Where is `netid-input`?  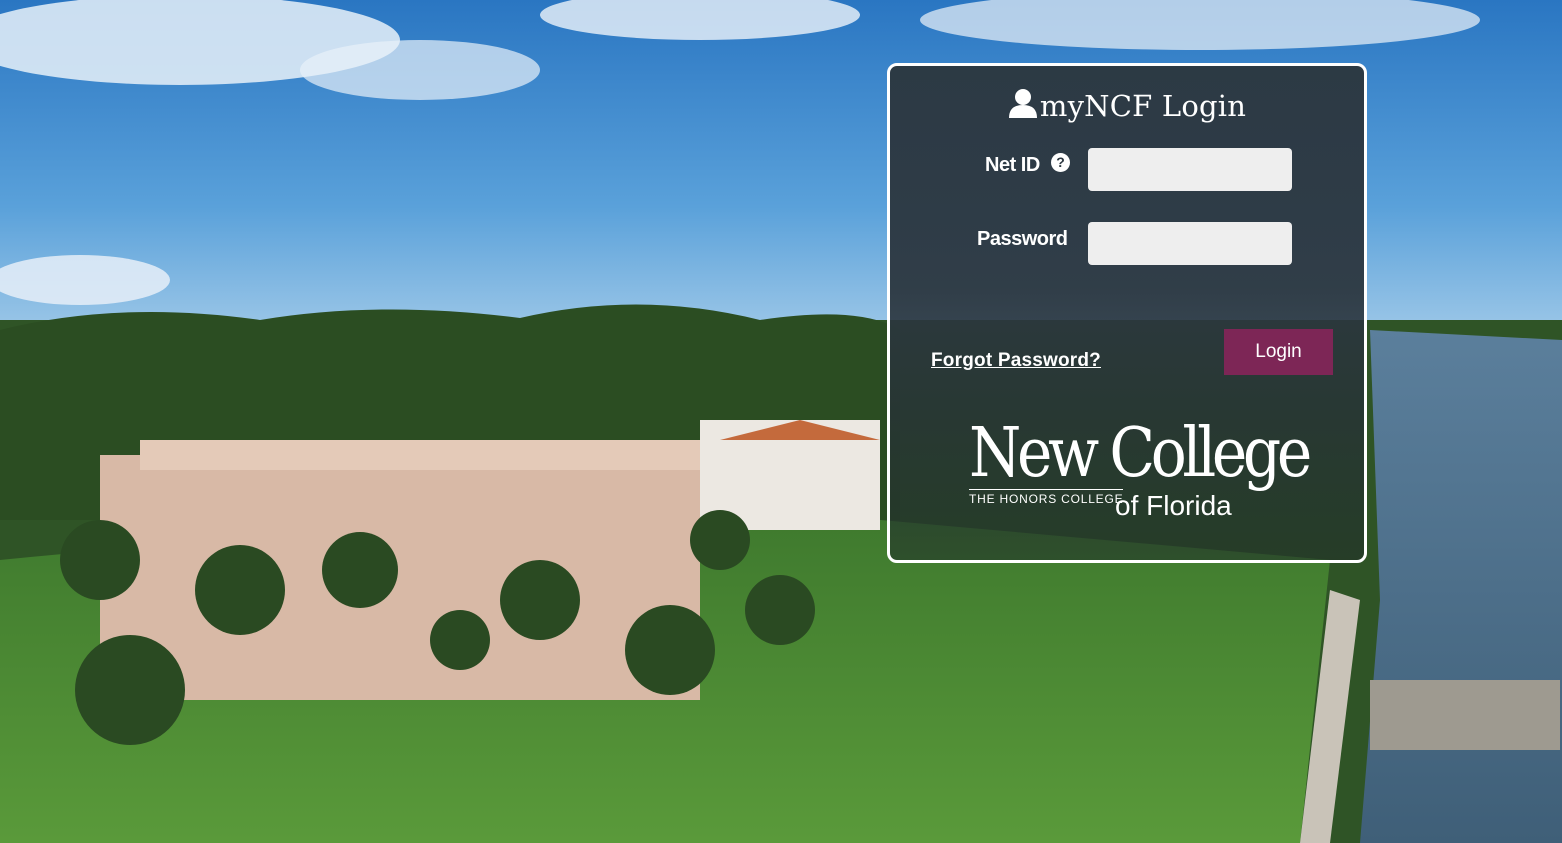 netid-input is located at coordinates (1190, 169).